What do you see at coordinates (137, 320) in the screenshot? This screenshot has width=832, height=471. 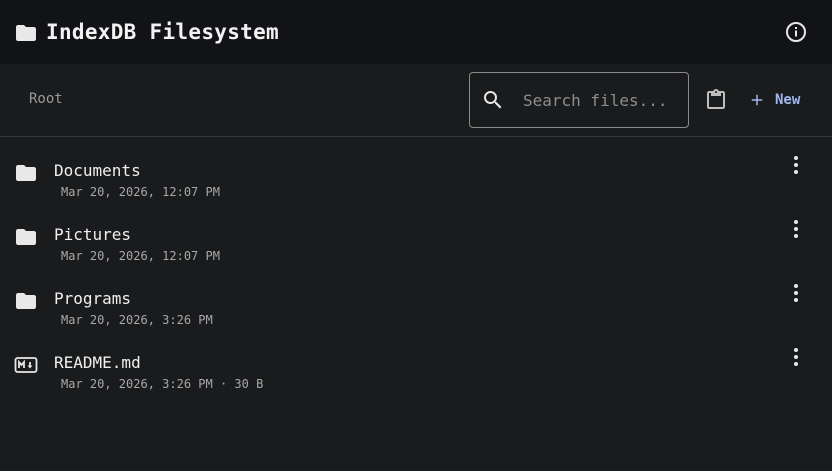 I see `file-meta: Mar 20, 2026, 3:26 PM` at bounding box center [137, 320].